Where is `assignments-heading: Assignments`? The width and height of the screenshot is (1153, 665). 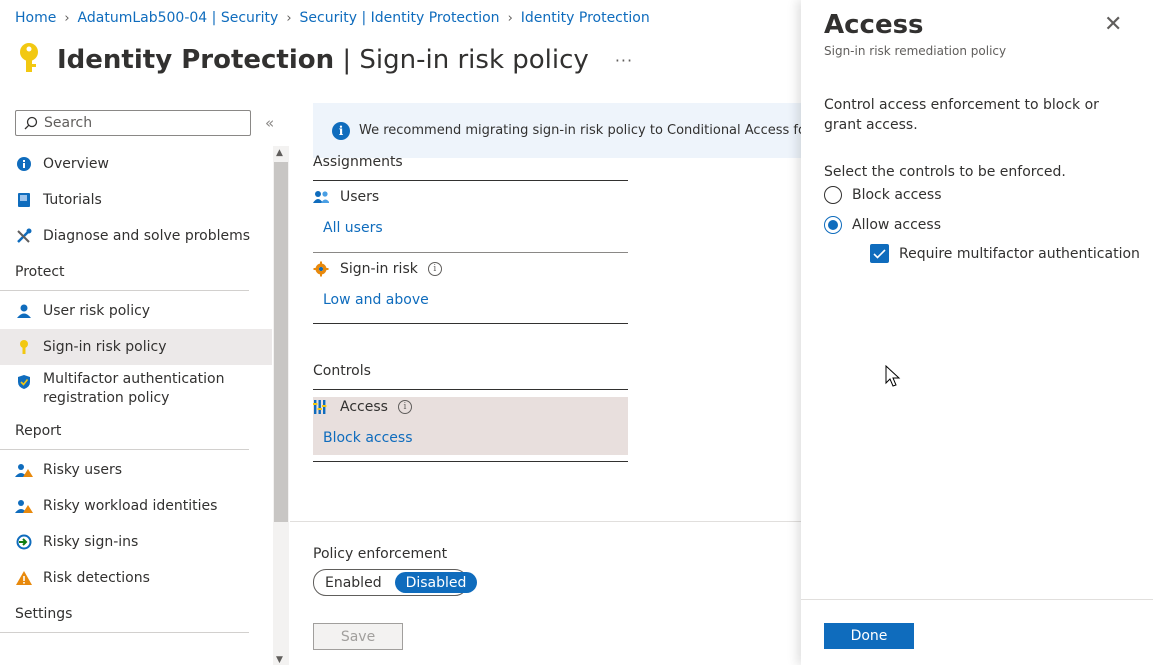
assignments-heading: Assignments is located at coordinates (358, 162).